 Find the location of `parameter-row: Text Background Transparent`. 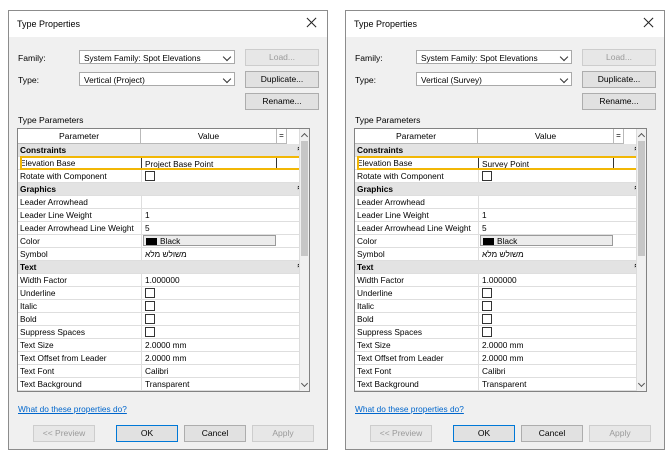

parameter-row: Text Background Transparent is located at coordinates (163, 384).